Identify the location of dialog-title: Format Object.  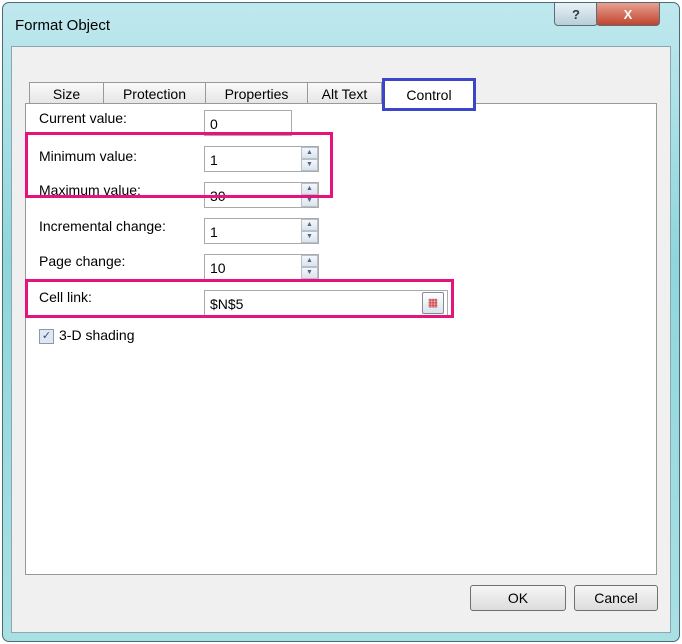
(63, 25).